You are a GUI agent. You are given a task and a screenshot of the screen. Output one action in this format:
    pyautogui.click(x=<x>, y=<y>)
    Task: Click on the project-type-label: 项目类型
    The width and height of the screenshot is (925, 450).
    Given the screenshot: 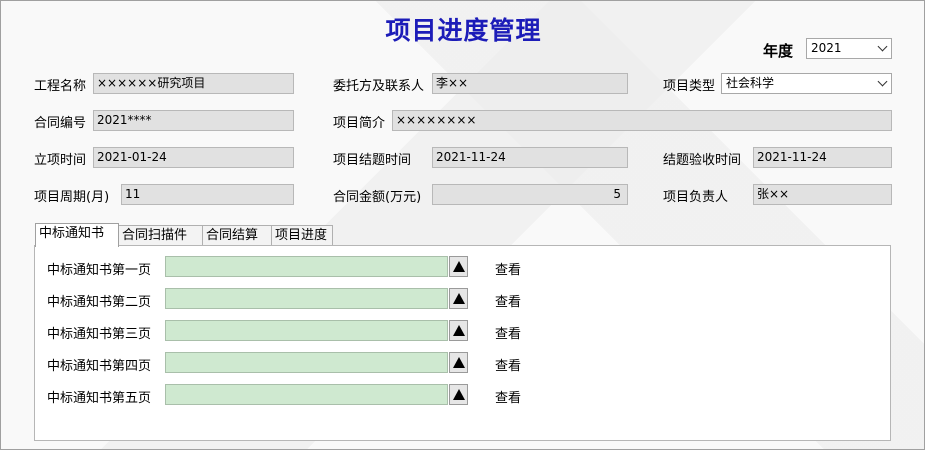 What is the action you would take?
    pyautogui.click(x=689, y=86)
    